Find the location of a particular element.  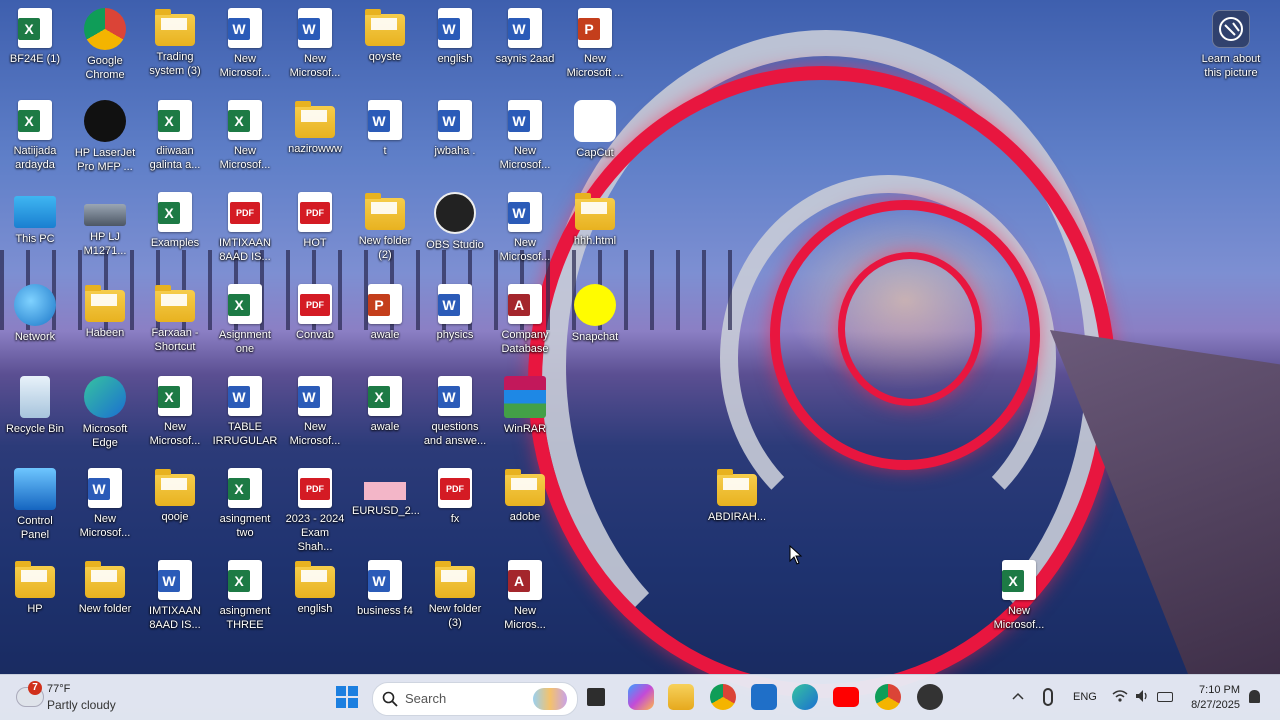

weather-widget: 7 77°F Partly cloudy is located at coordinates (71, 698).